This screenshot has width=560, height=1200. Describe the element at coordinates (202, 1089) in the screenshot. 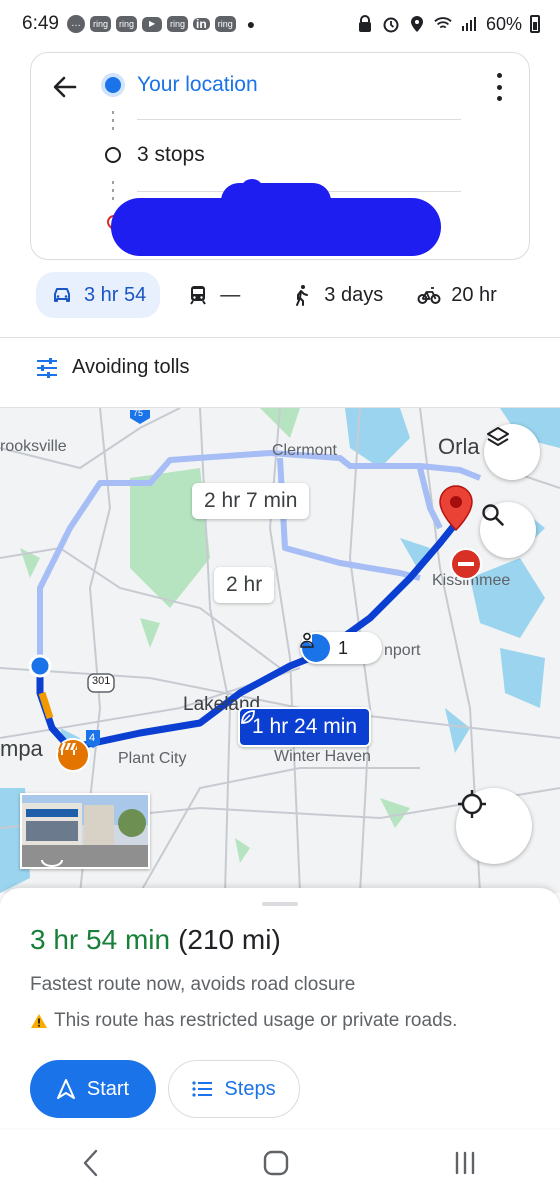

I see `list-icon` at that location.